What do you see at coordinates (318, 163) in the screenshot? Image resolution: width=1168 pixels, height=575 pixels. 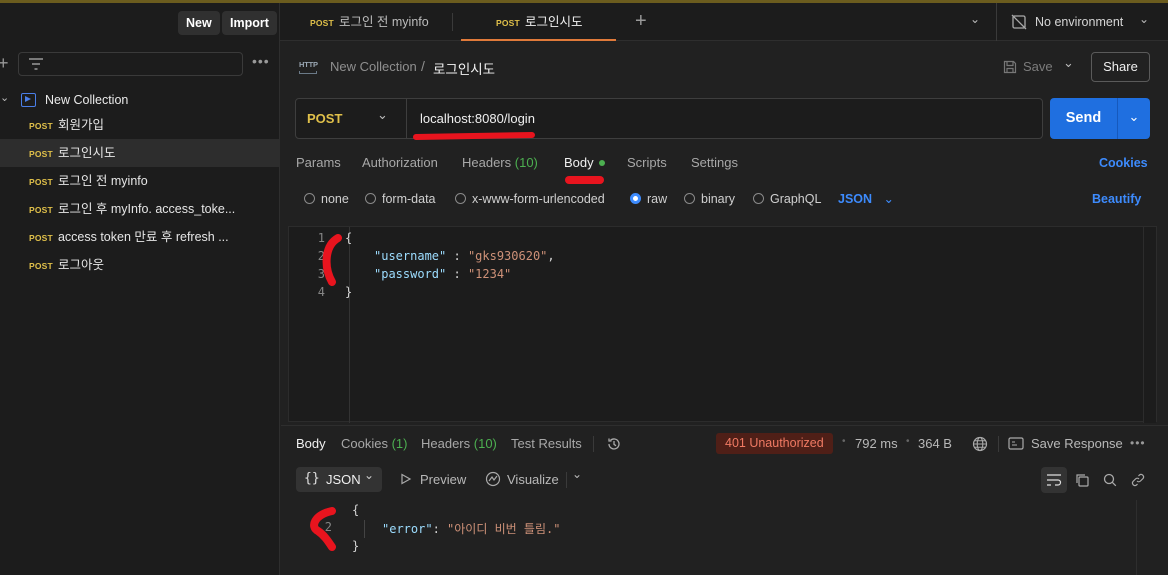 I see `tab-params: Params` at bounding box center [318, 163].